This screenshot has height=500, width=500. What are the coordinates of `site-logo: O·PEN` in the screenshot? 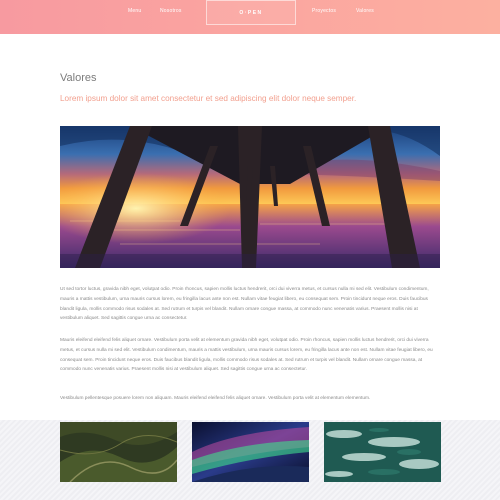 It's located at (251, 12).